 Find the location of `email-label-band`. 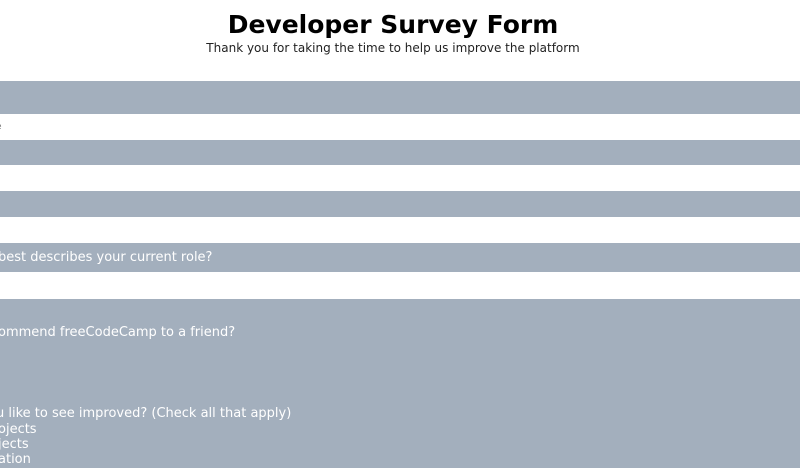

email-label-band is located at coordinates (400, 152).